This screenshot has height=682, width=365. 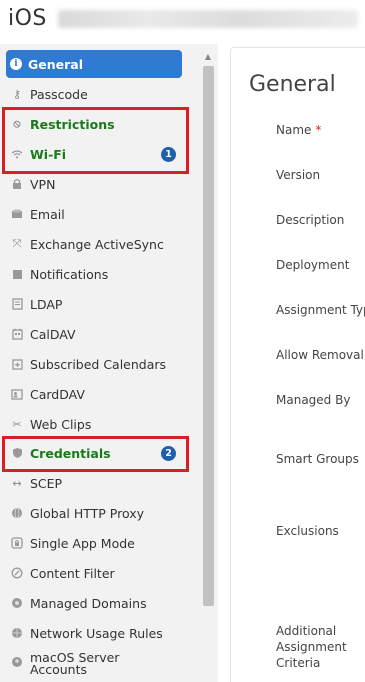 I want to click on sidebar-item-global-http-proxy: Global HTTP Proxy, so click(x=94, y=513).